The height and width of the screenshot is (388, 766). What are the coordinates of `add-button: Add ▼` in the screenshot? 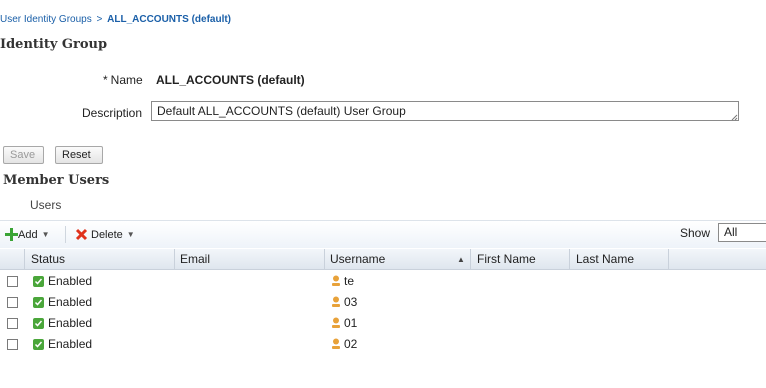 It's located at (27, 234).